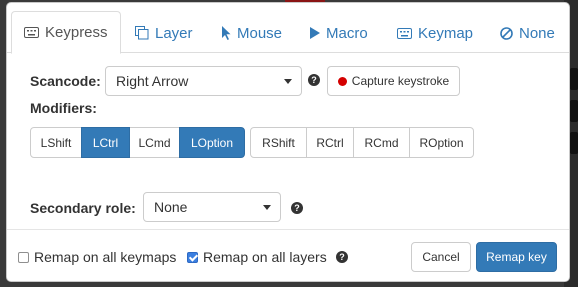 This screenshot has width=578, height=287. Describe the element at coordinates (446, 33) in the screenshot. I see `tab-label: Keymap` at that location.